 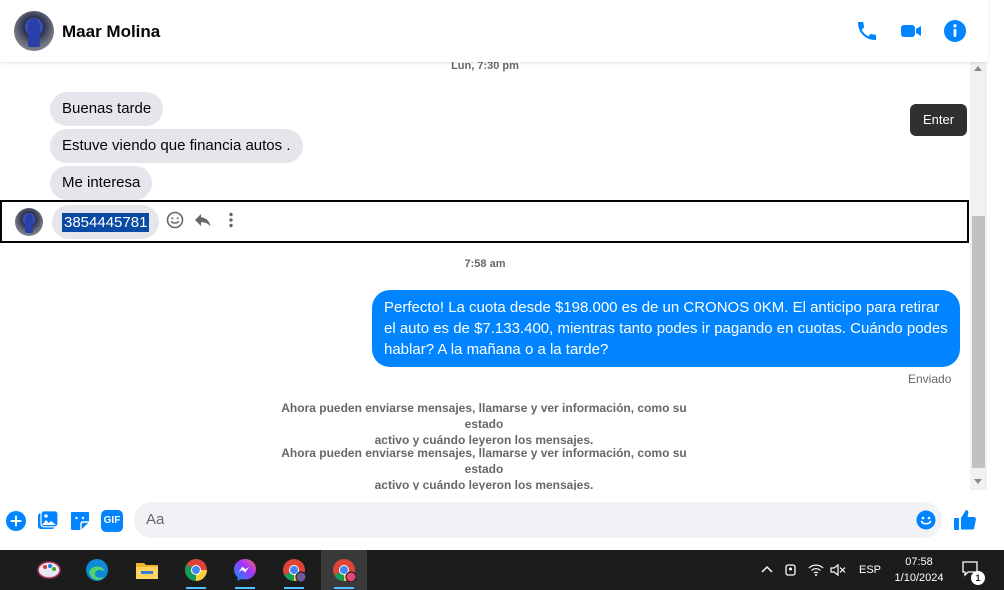 I want to click on system-message-line: activo y cuándo leyeron los mensajes., so click(x=484, y=484).